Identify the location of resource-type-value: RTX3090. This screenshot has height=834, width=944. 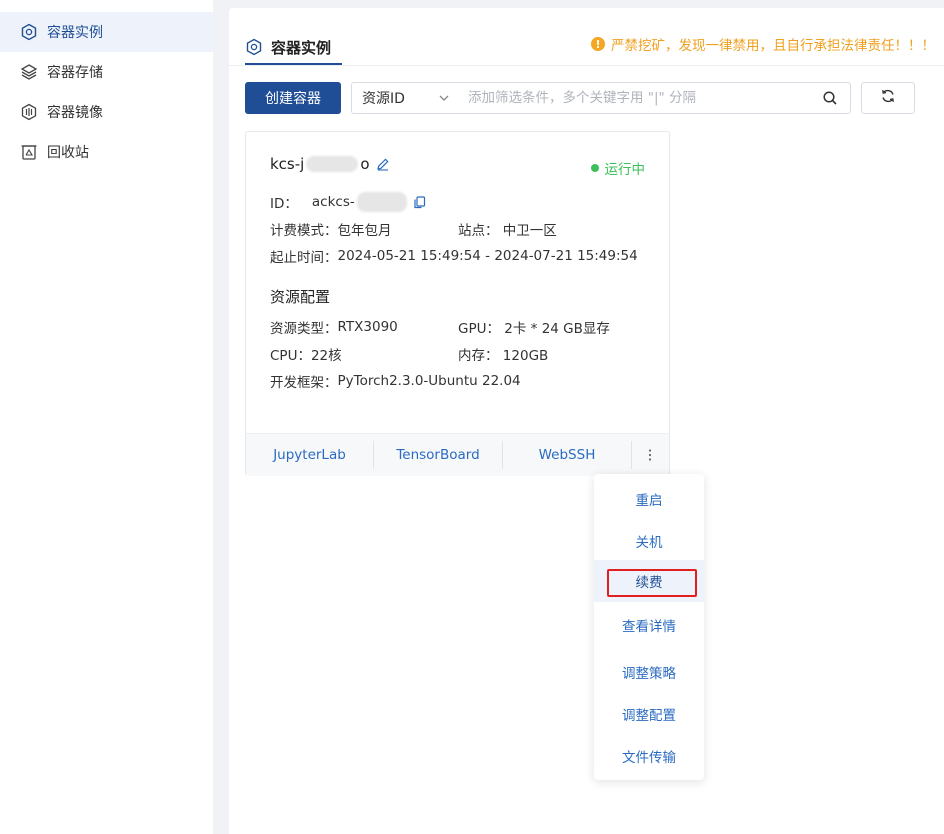
(367, 327).